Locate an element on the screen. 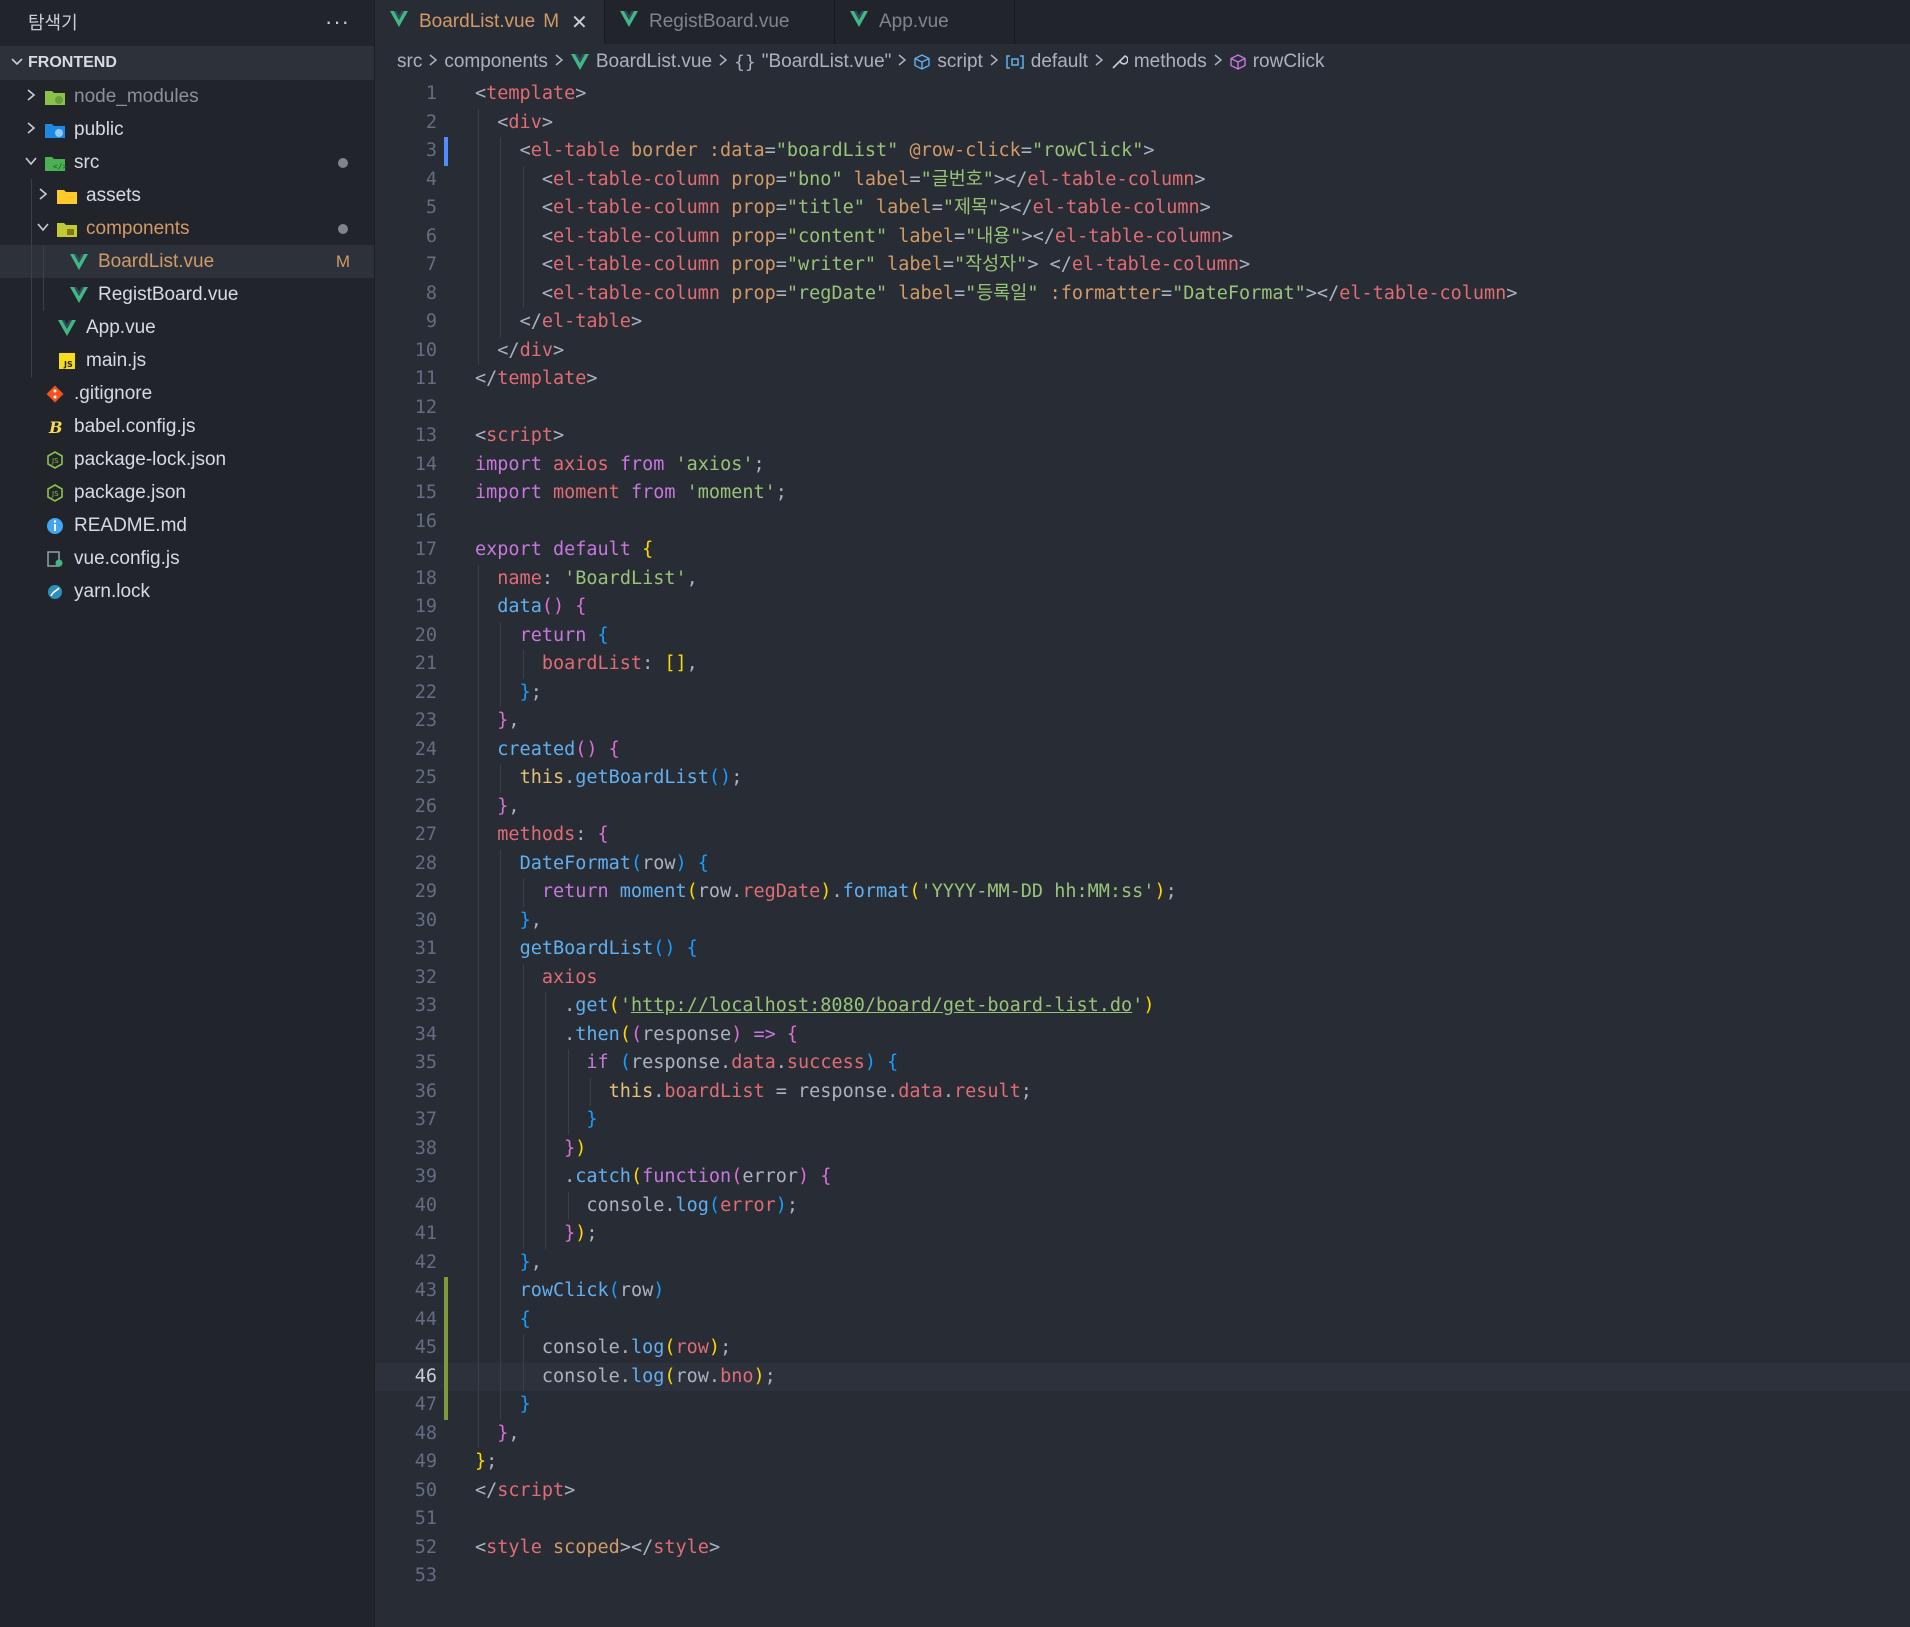 This screenshot has height=1627, width=1910. code-token: "content" is located at coordinates (837, 236).